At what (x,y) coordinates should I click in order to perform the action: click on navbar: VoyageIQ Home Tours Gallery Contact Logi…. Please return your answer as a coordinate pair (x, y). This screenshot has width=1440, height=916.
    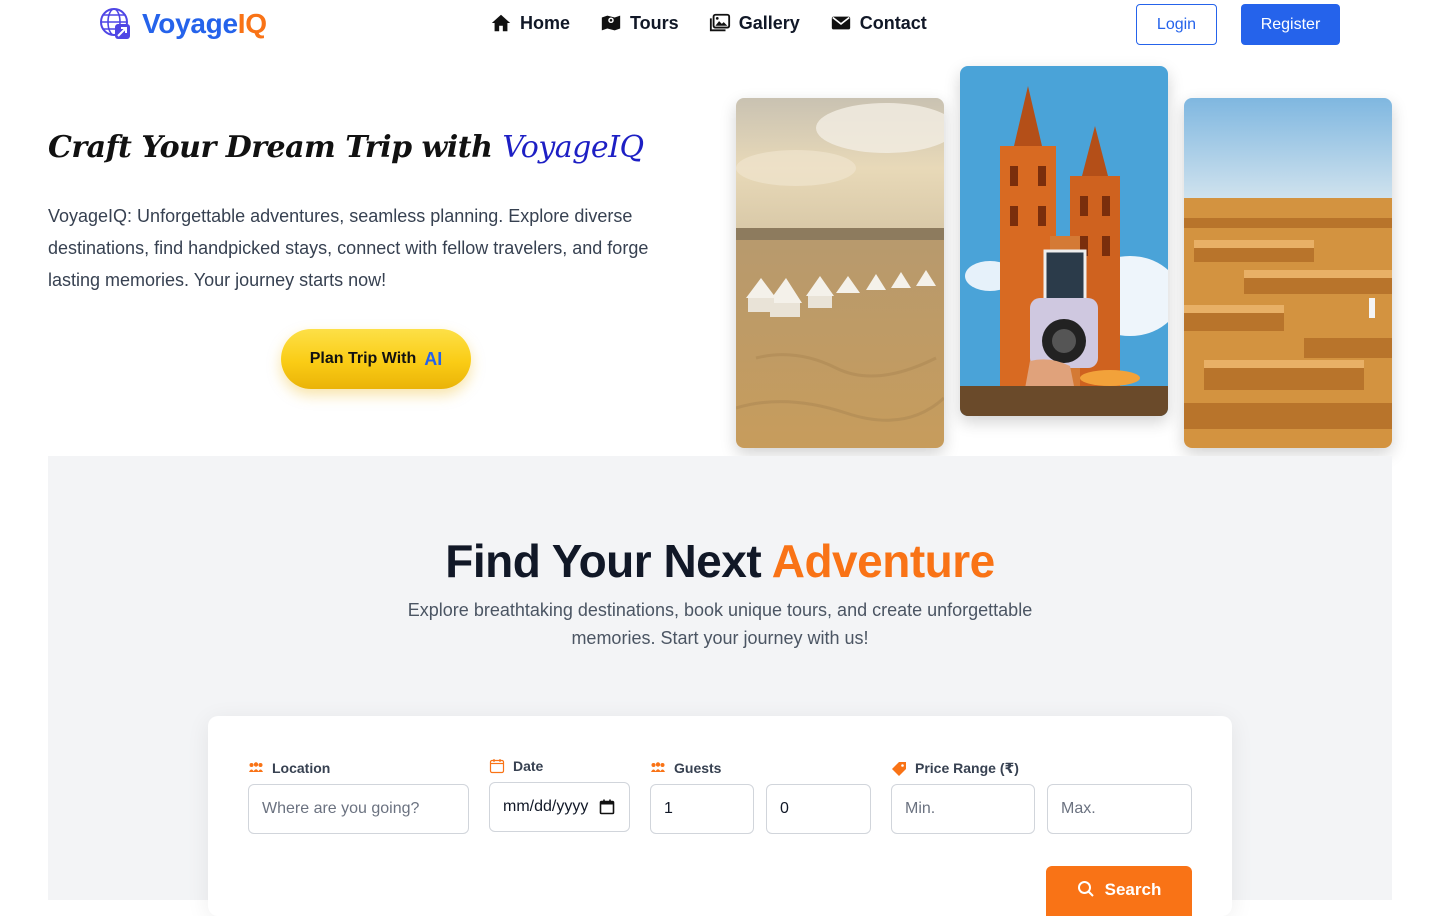
    Looking at the image, I should click on (720, 26).